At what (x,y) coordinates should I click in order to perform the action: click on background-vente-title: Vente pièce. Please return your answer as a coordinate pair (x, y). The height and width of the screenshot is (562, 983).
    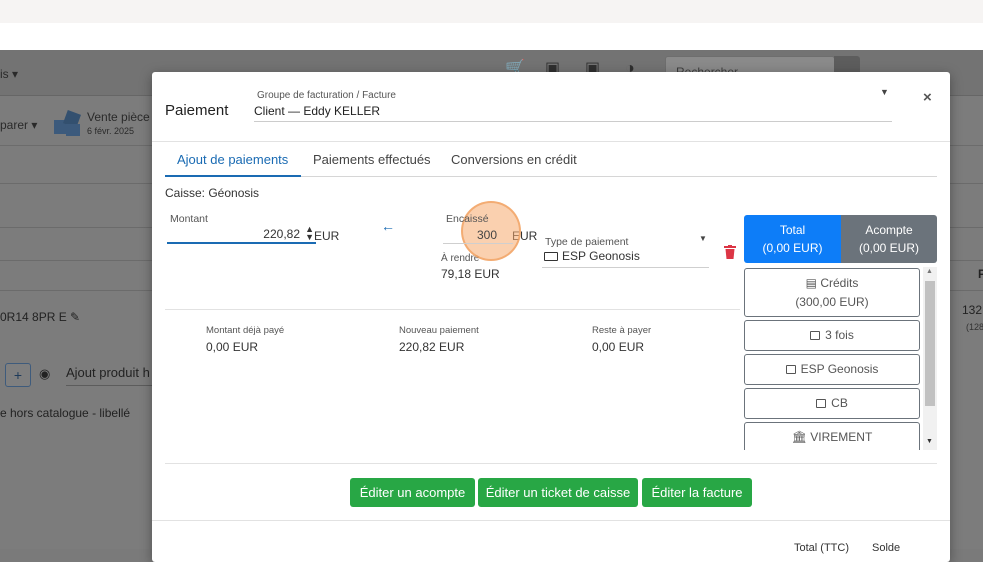
    Looking at the image, I should click on (118, 117).